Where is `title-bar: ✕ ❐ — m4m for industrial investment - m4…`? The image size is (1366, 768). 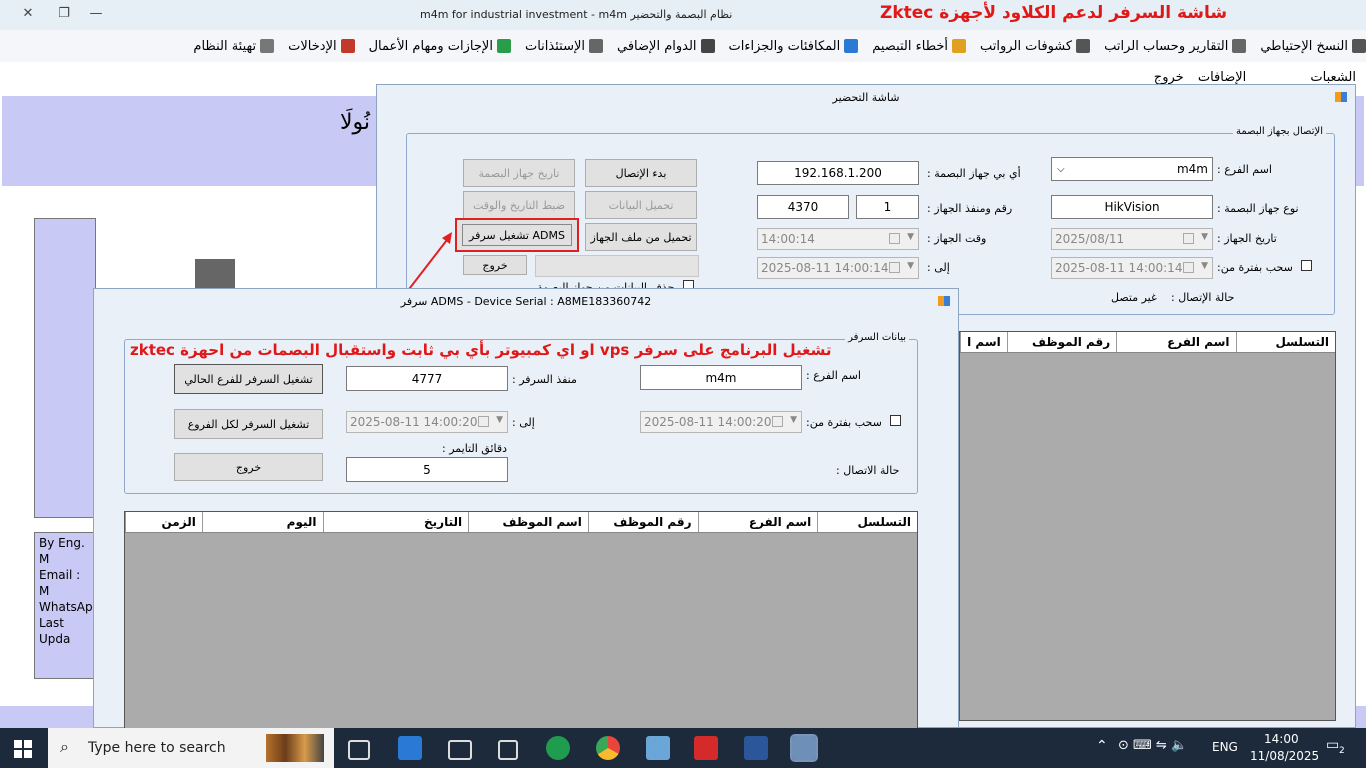 title-bar: ✕ ❐ — m4m for industrial investment - m4… is located at coordinates (683, 15).